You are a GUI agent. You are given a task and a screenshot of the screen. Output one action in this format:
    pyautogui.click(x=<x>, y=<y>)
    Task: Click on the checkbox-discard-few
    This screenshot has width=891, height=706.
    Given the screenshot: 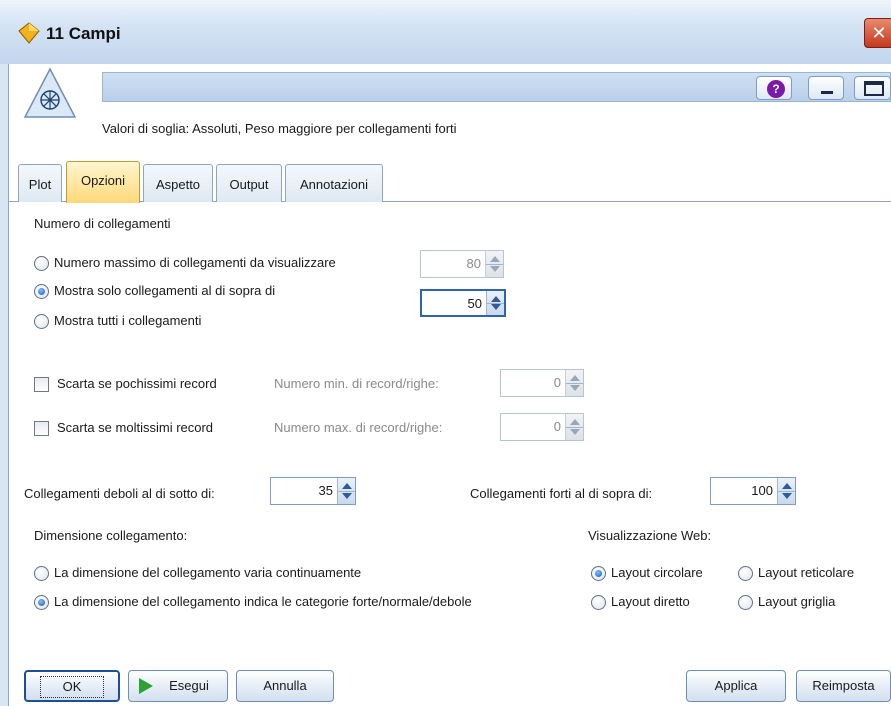 What is the action you would take?
    pyautogui.click(x=41, y=384)
    